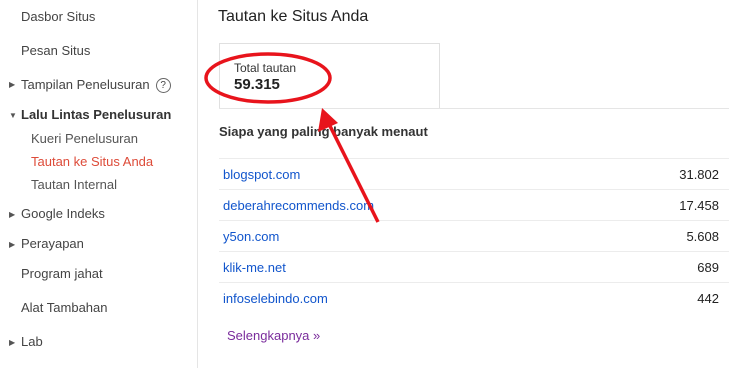  Describe the element at coordinates (268, 78) in the screenshot. I see `annotation-ellipse` at that location.